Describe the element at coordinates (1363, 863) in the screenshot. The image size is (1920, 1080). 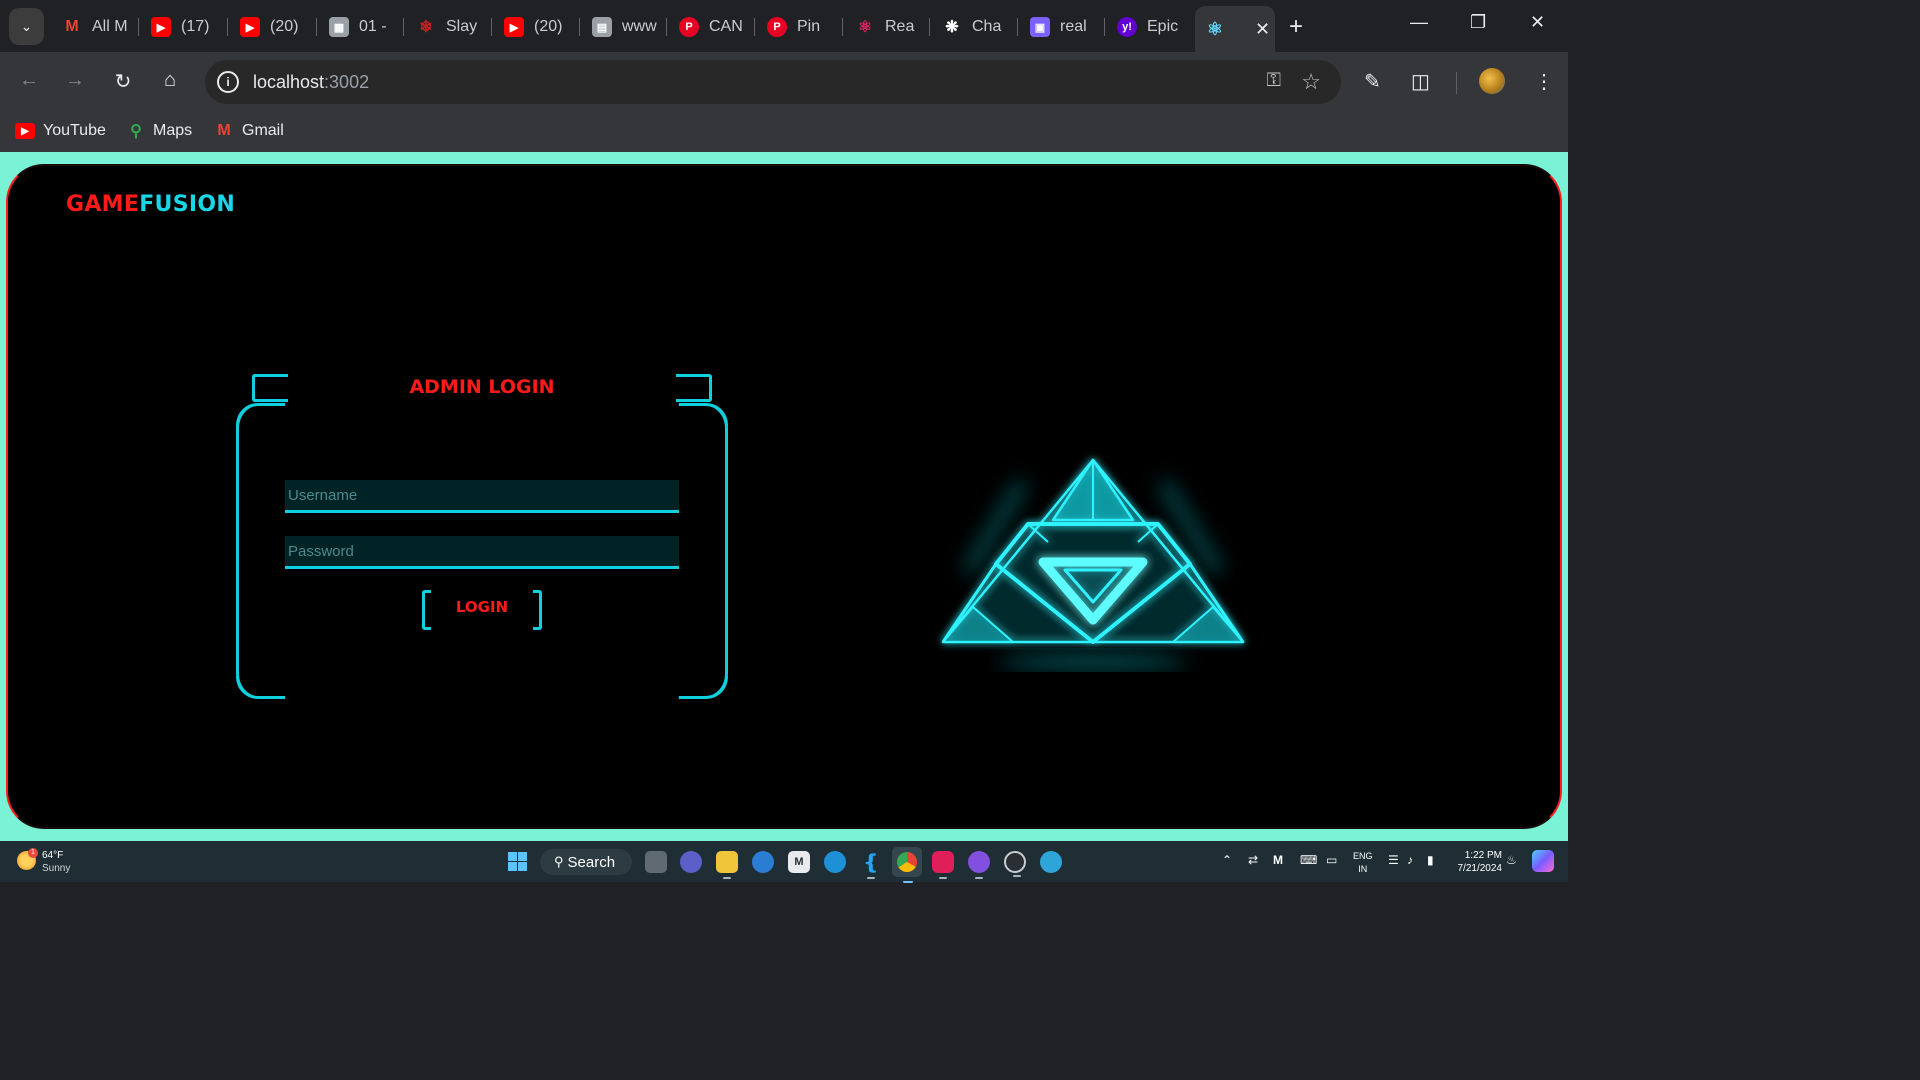
I see `language-indicator: ENG IN` at that location.